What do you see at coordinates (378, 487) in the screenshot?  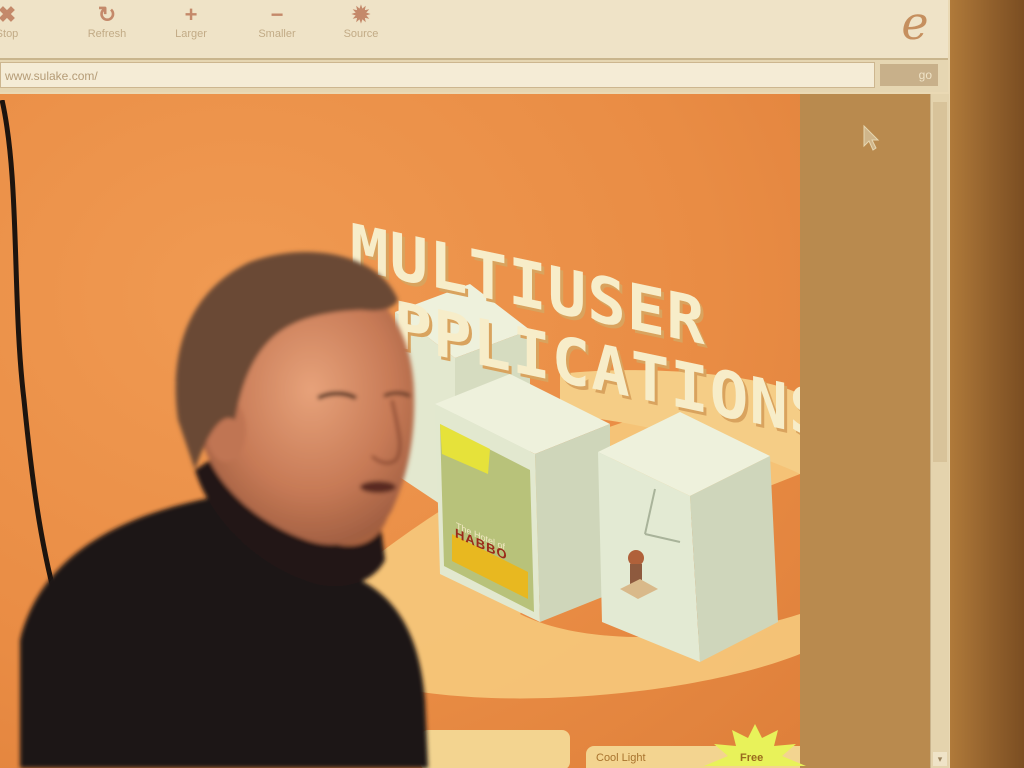 I see `presenter-mouth` at bounding box center [378, 487].